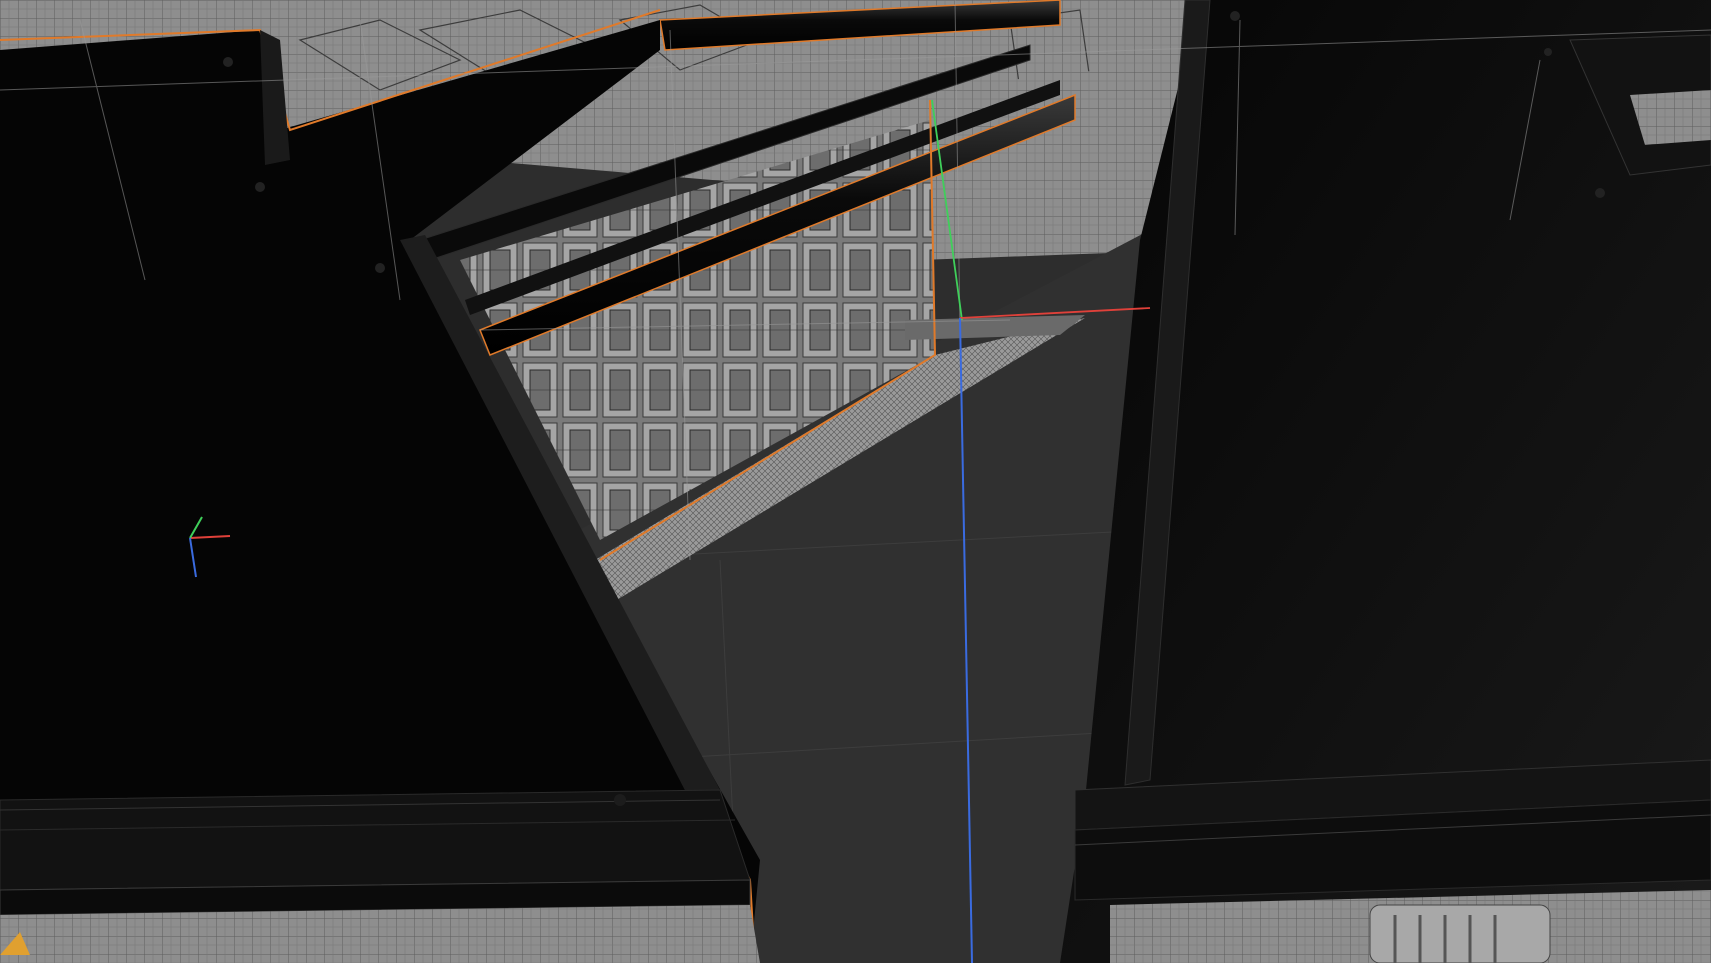 Image resolution: width=1711 pixels, height=963 pixels. Describe the element at coordinates (1460, 933) in the screenshot. I see `lower-right-detail` at that location.